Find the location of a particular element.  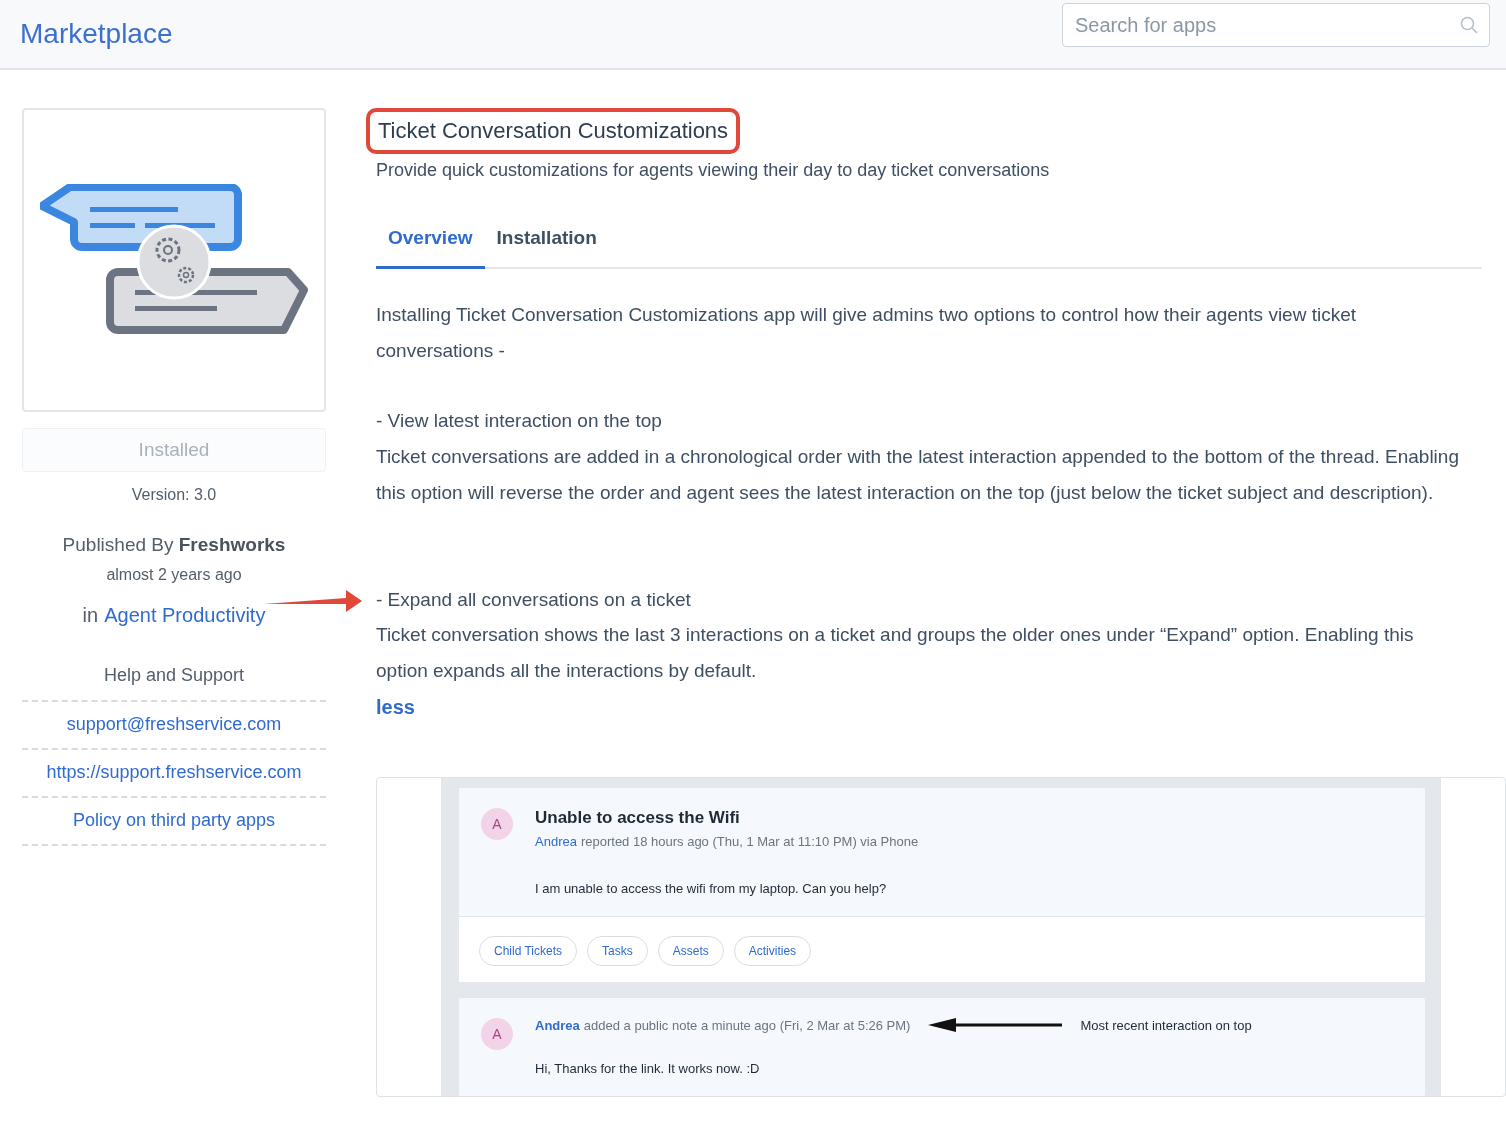

tab-pill: Tasks is located at coordinates (617, 950).